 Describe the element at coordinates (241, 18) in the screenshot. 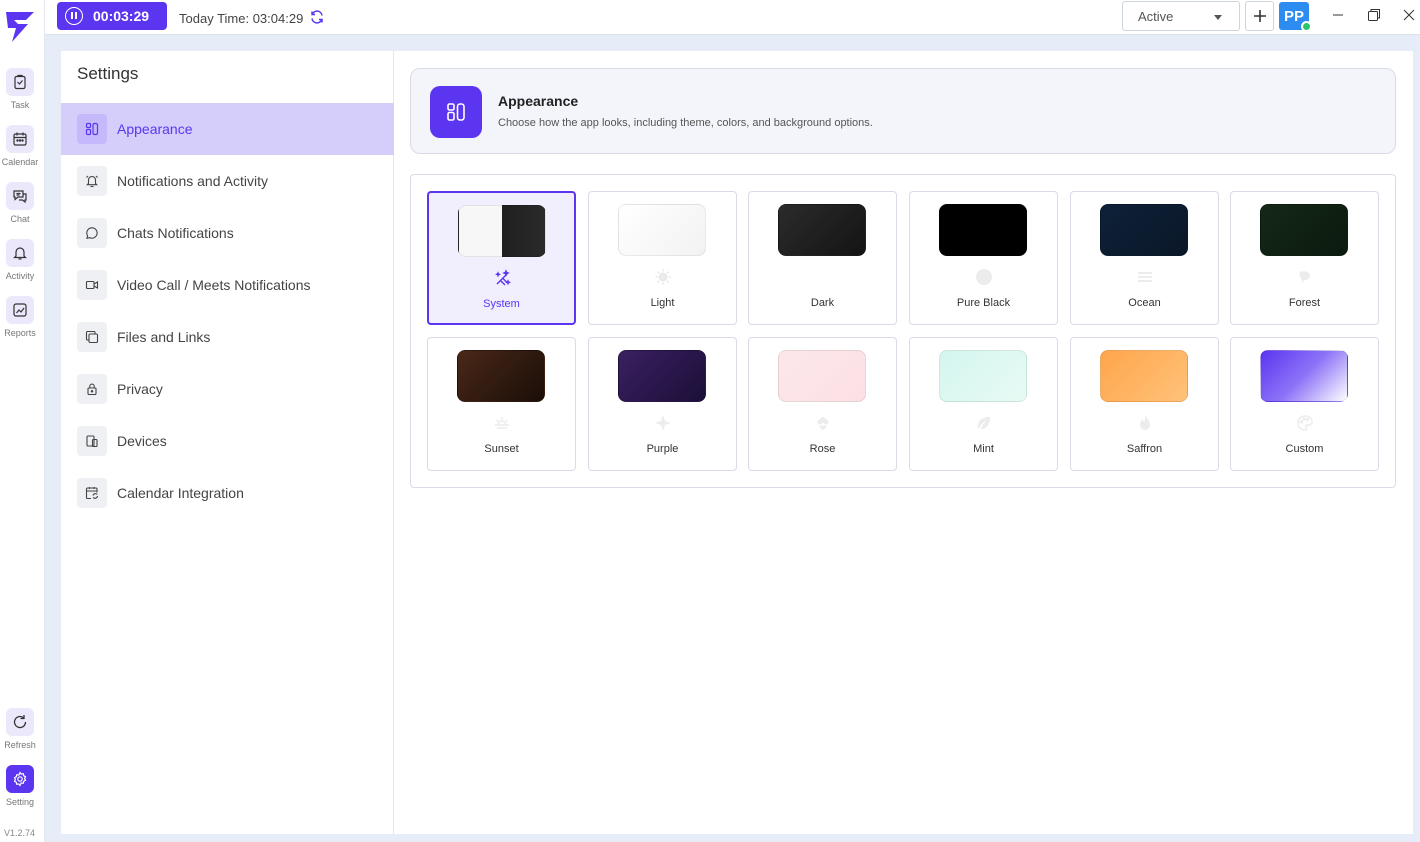

I see `today-time-label: Today Time: 03:04:29` at that location.